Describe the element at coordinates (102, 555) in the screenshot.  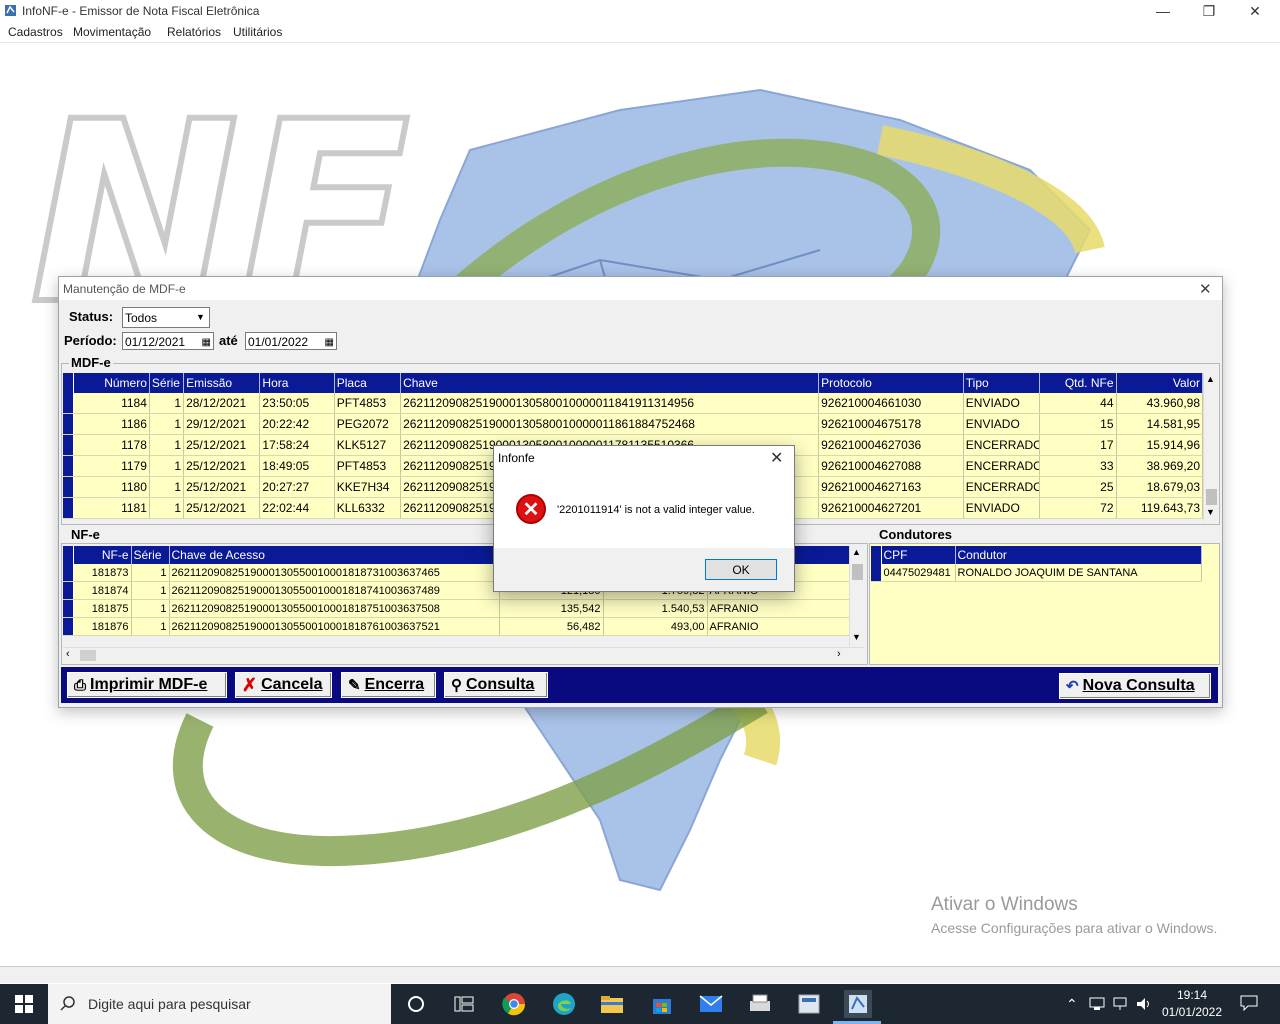
I see `col-nfe: NF-e` at that location.